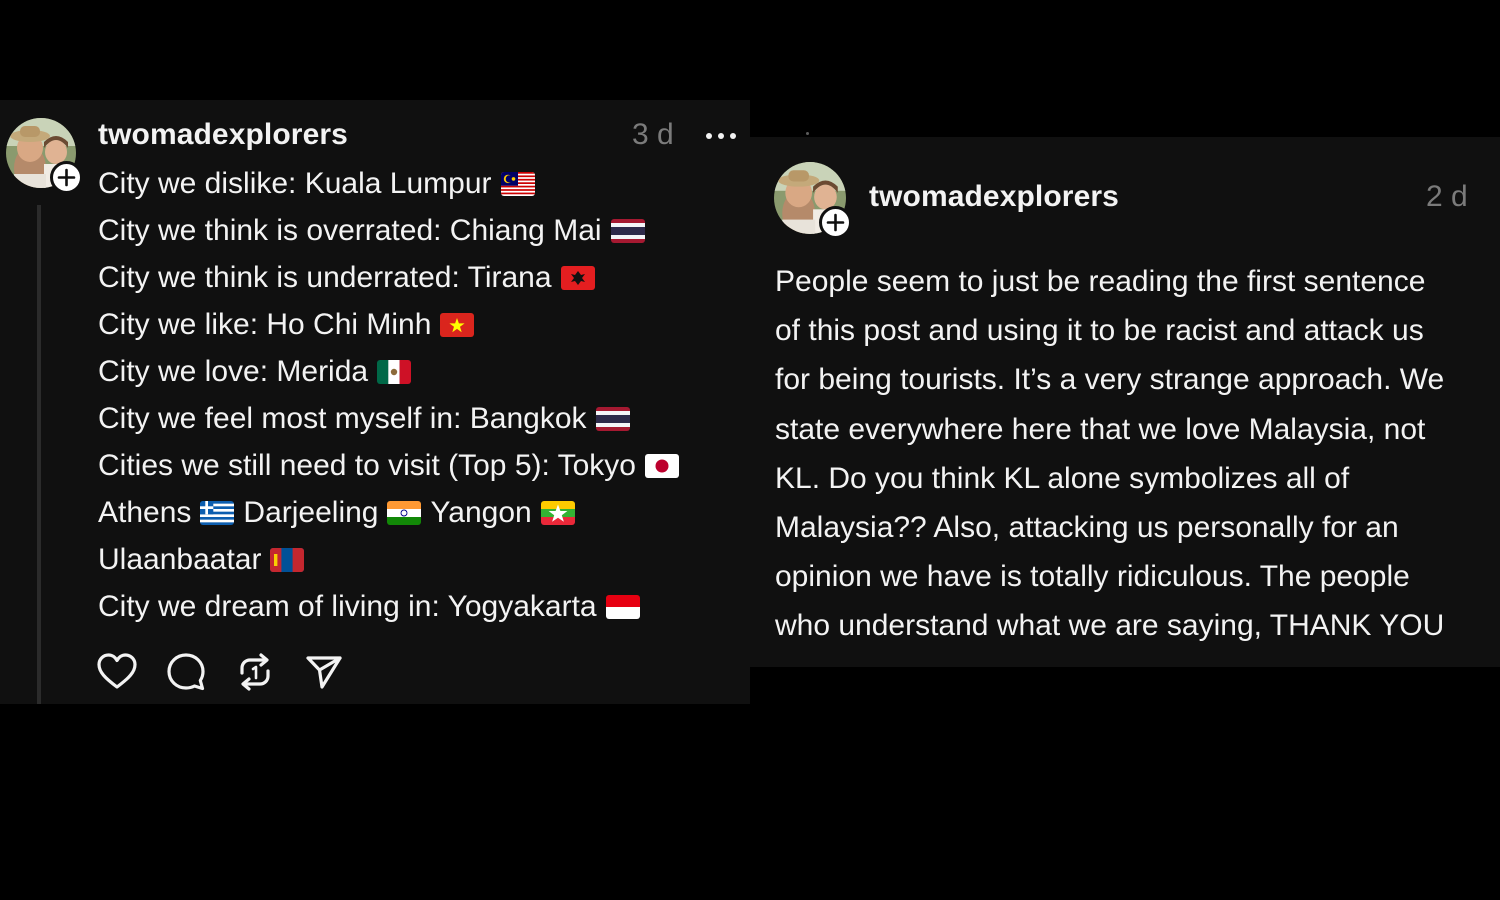  I want to click on malaysia-flag, so click(517, 183).